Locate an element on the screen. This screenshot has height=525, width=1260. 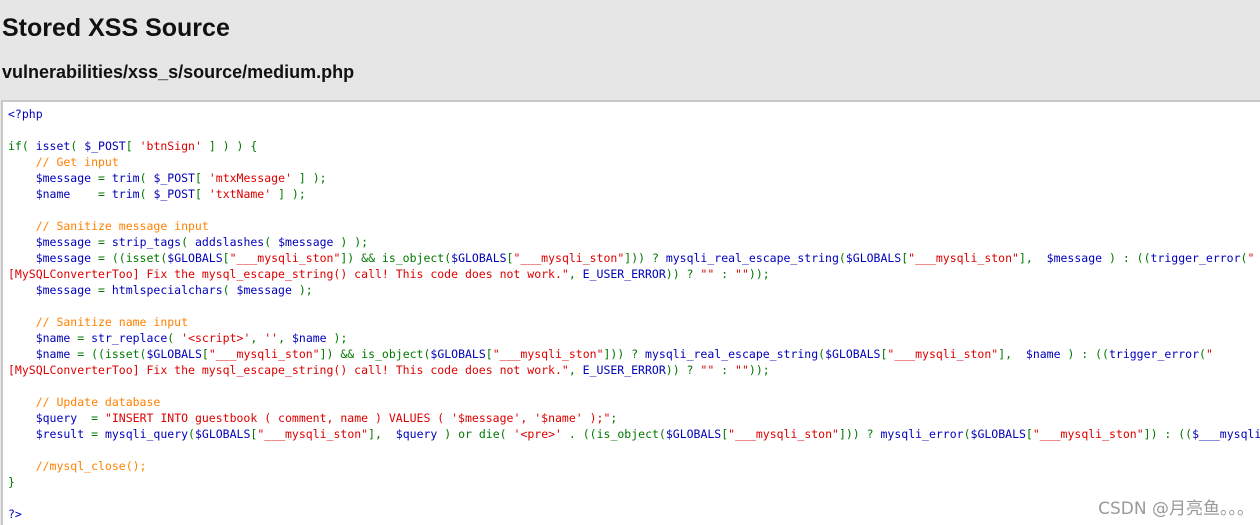
code-token: ]) && is_object( is located at coordinates (375, 354).